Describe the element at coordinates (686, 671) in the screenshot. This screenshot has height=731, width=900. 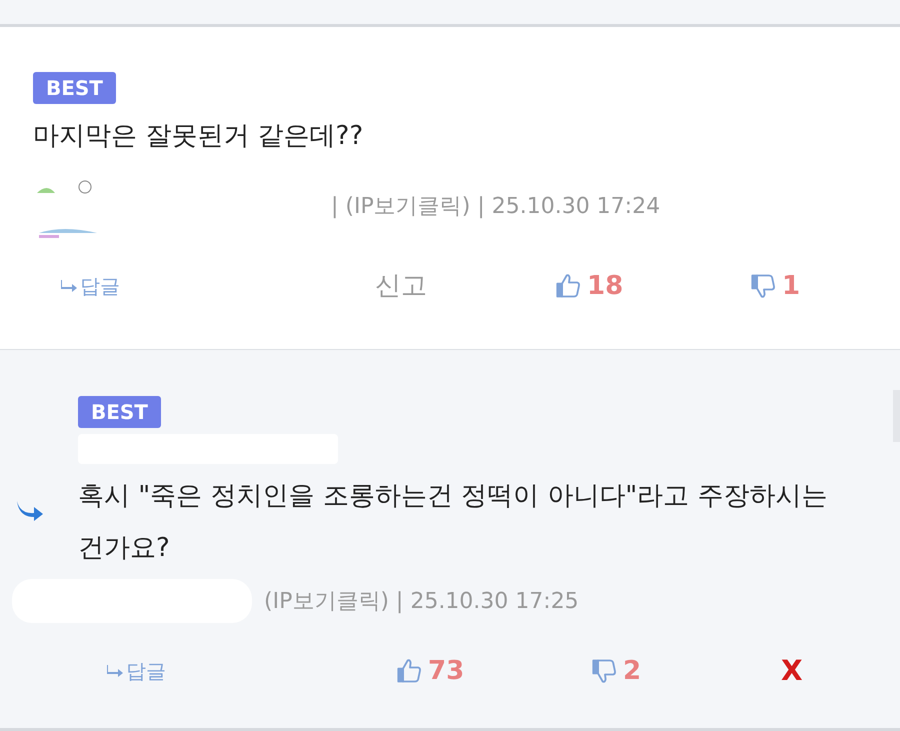
I see `dislike-button: 2` at that location.